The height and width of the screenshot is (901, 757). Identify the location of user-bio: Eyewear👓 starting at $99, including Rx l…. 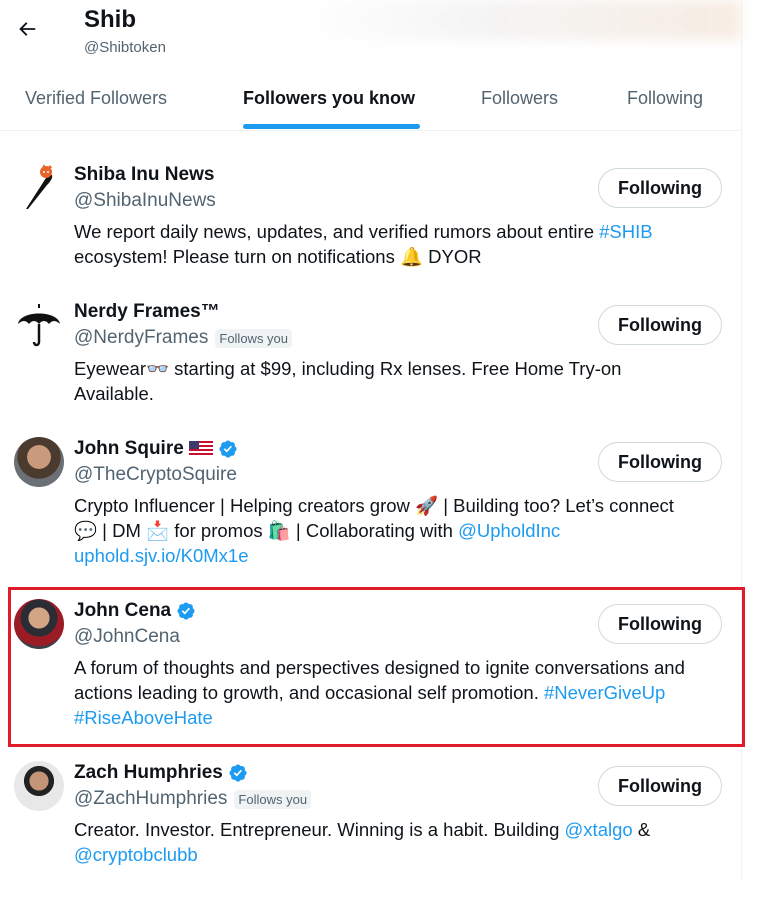
(404, 381).